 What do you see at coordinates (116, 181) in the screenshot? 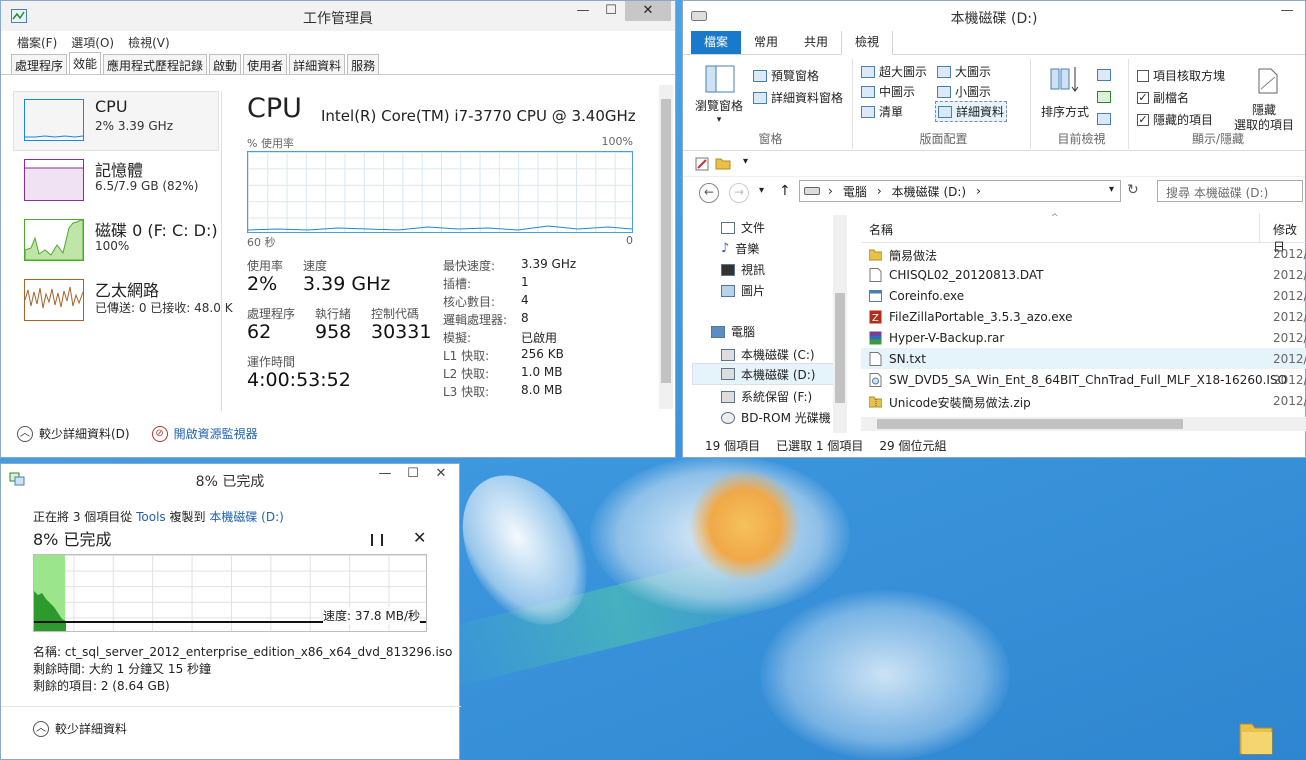
I see `resource-item-memory: 記憶體 6.5/7.9 GB (82%)` at bounding box center [116, 181].